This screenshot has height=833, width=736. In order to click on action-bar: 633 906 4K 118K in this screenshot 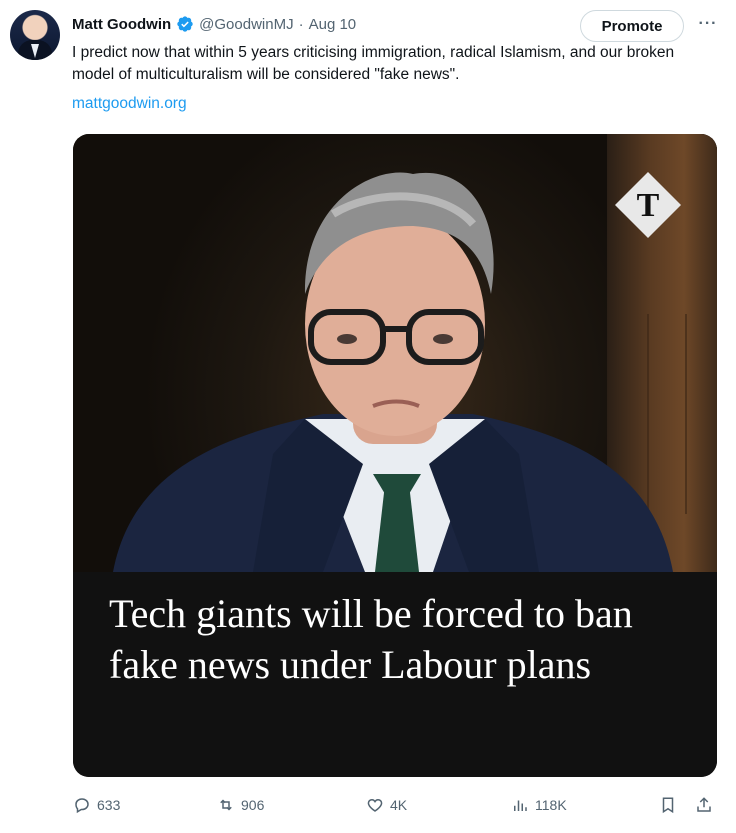, I will do `click(368, 805)`.